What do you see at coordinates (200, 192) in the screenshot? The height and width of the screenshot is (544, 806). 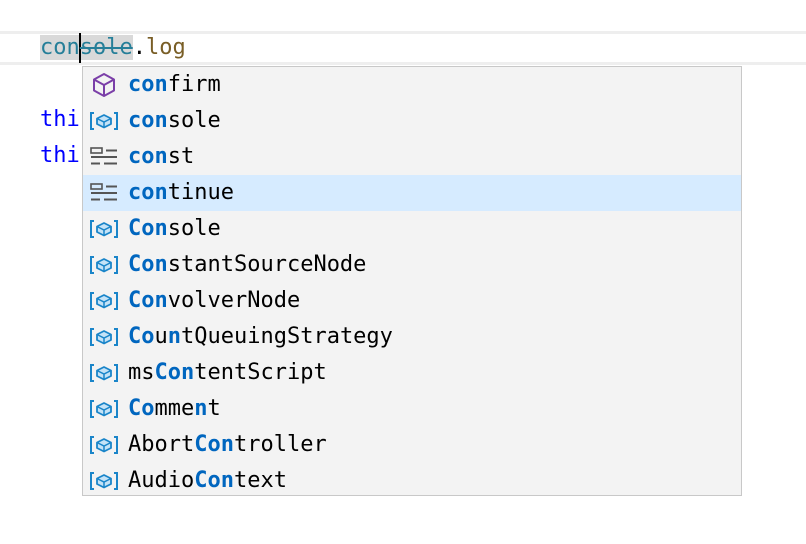 I see `label-text: tinue` at bounding box center [200, 192].